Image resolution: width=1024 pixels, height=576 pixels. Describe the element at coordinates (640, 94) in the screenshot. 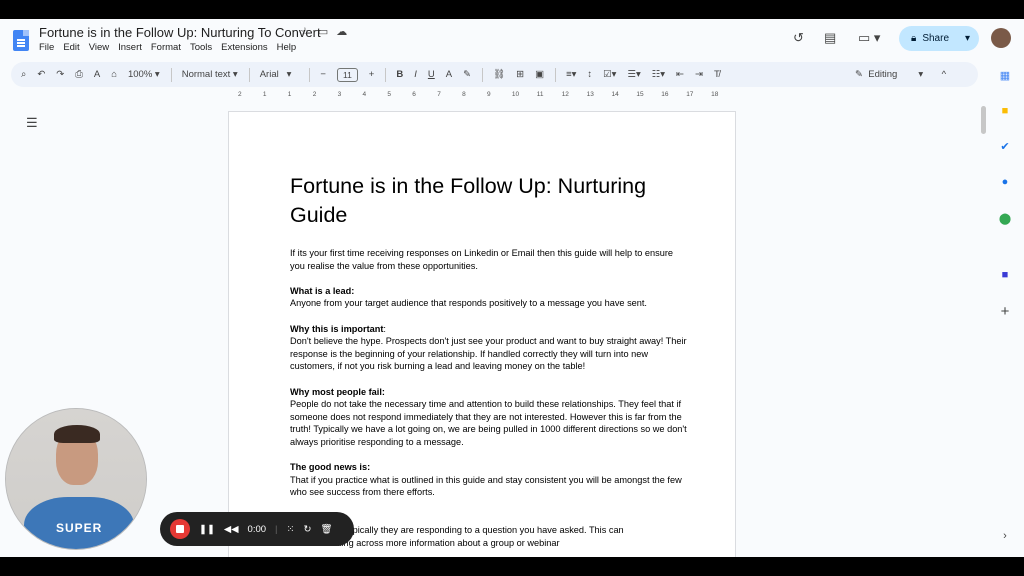

I see `ruler-tick-label: 15` at that location.